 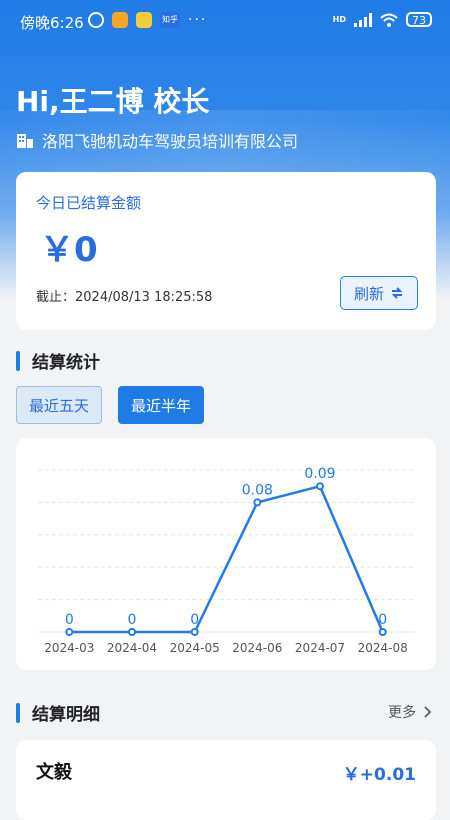 I want to click on battery-icon: 73, so click(x=419, y=19).